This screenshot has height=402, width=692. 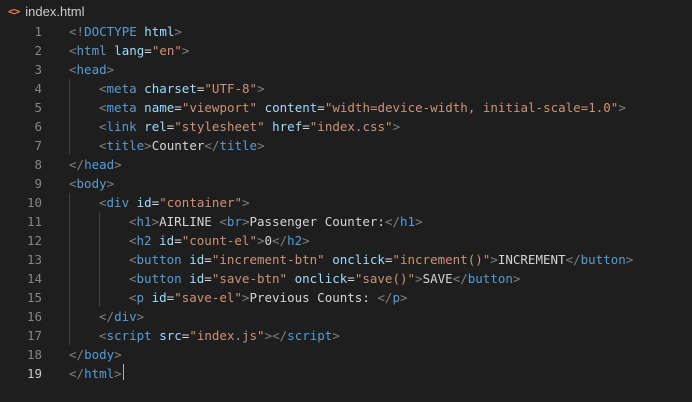 I want to click on line-content: <! DOCTYPE html >, so click(x=125, y=31).